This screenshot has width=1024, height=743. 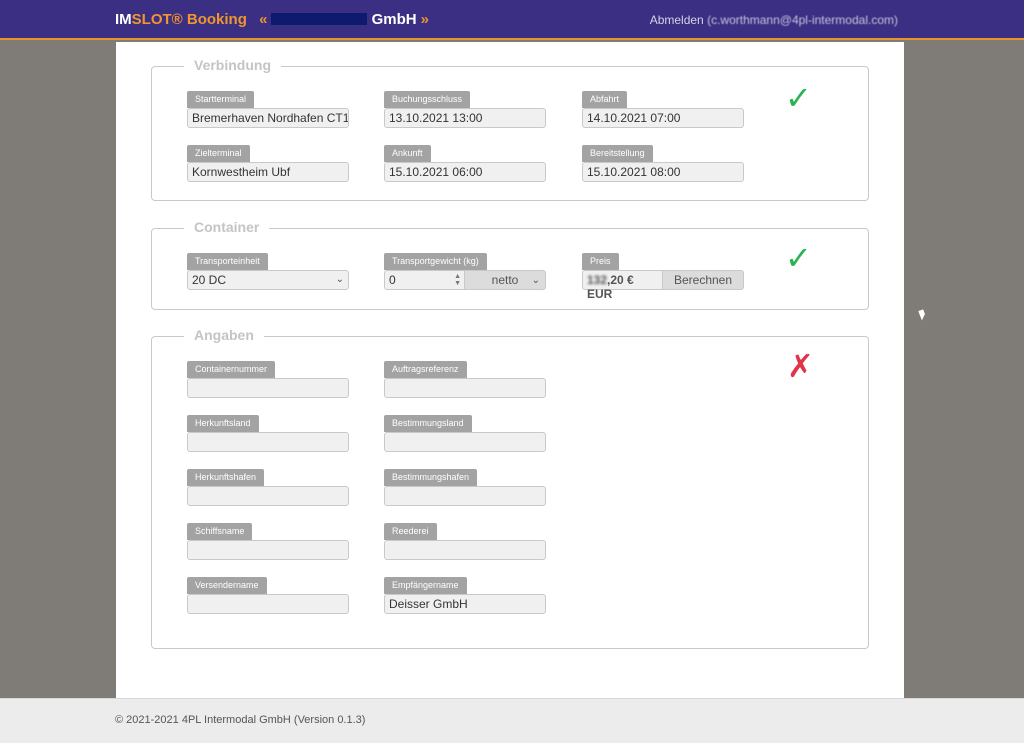 I want to click on label-bestimmungsland: Bestimmungsland, so click(x=428, y=423).